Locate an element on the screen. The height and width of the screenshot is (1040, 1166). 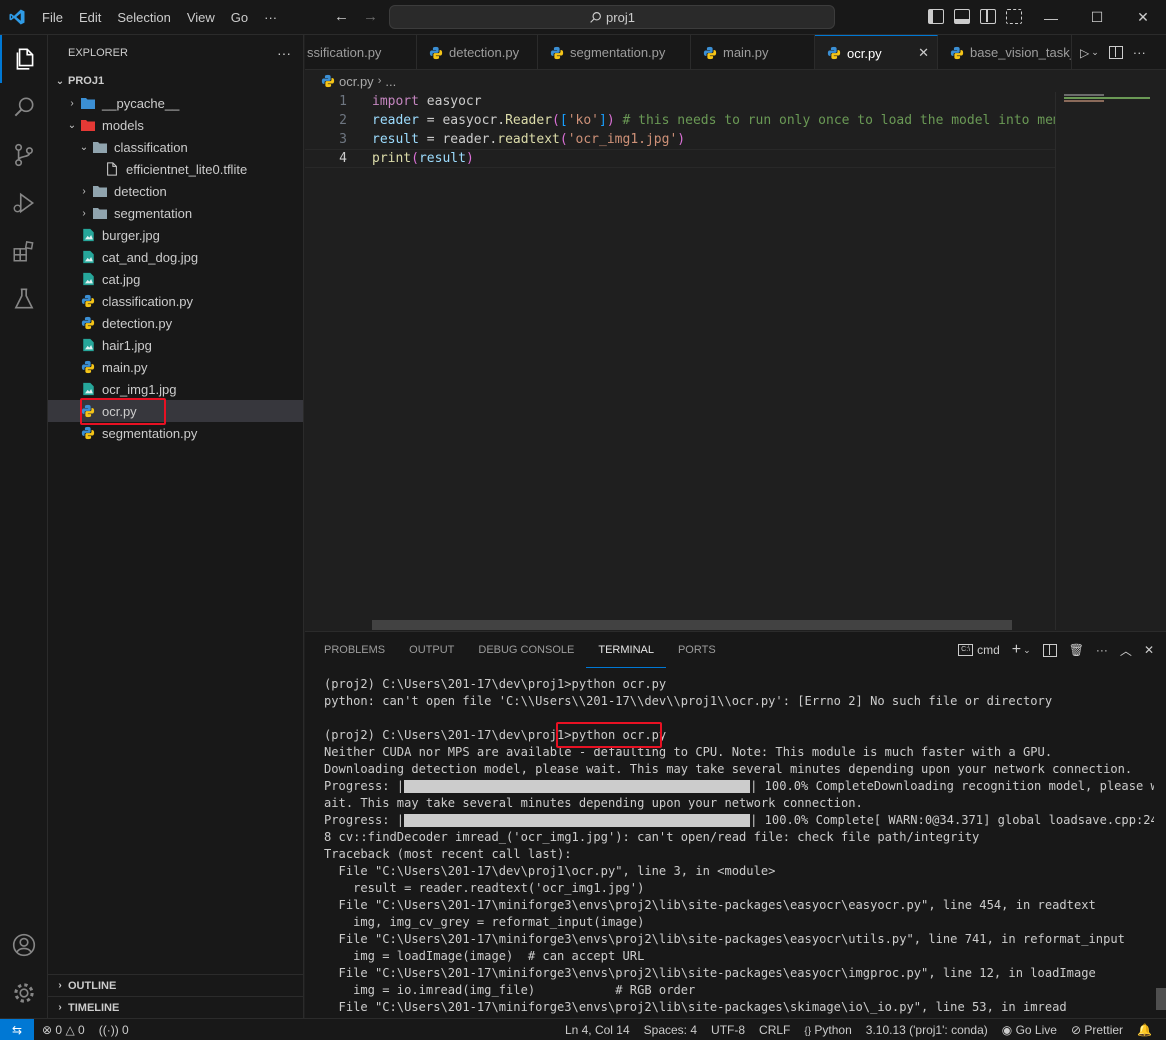
ports-status: ((·)) 0 is located at coordinates (114, 1030).